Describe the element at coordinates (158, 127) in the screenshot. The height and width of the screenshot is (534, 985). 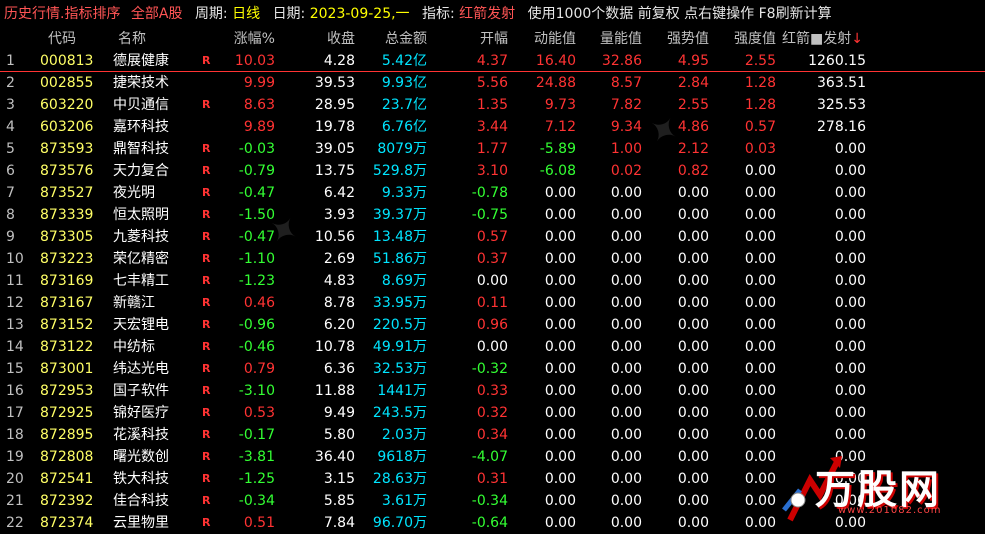
I see `stock-name: 嘉环科技` at that location.